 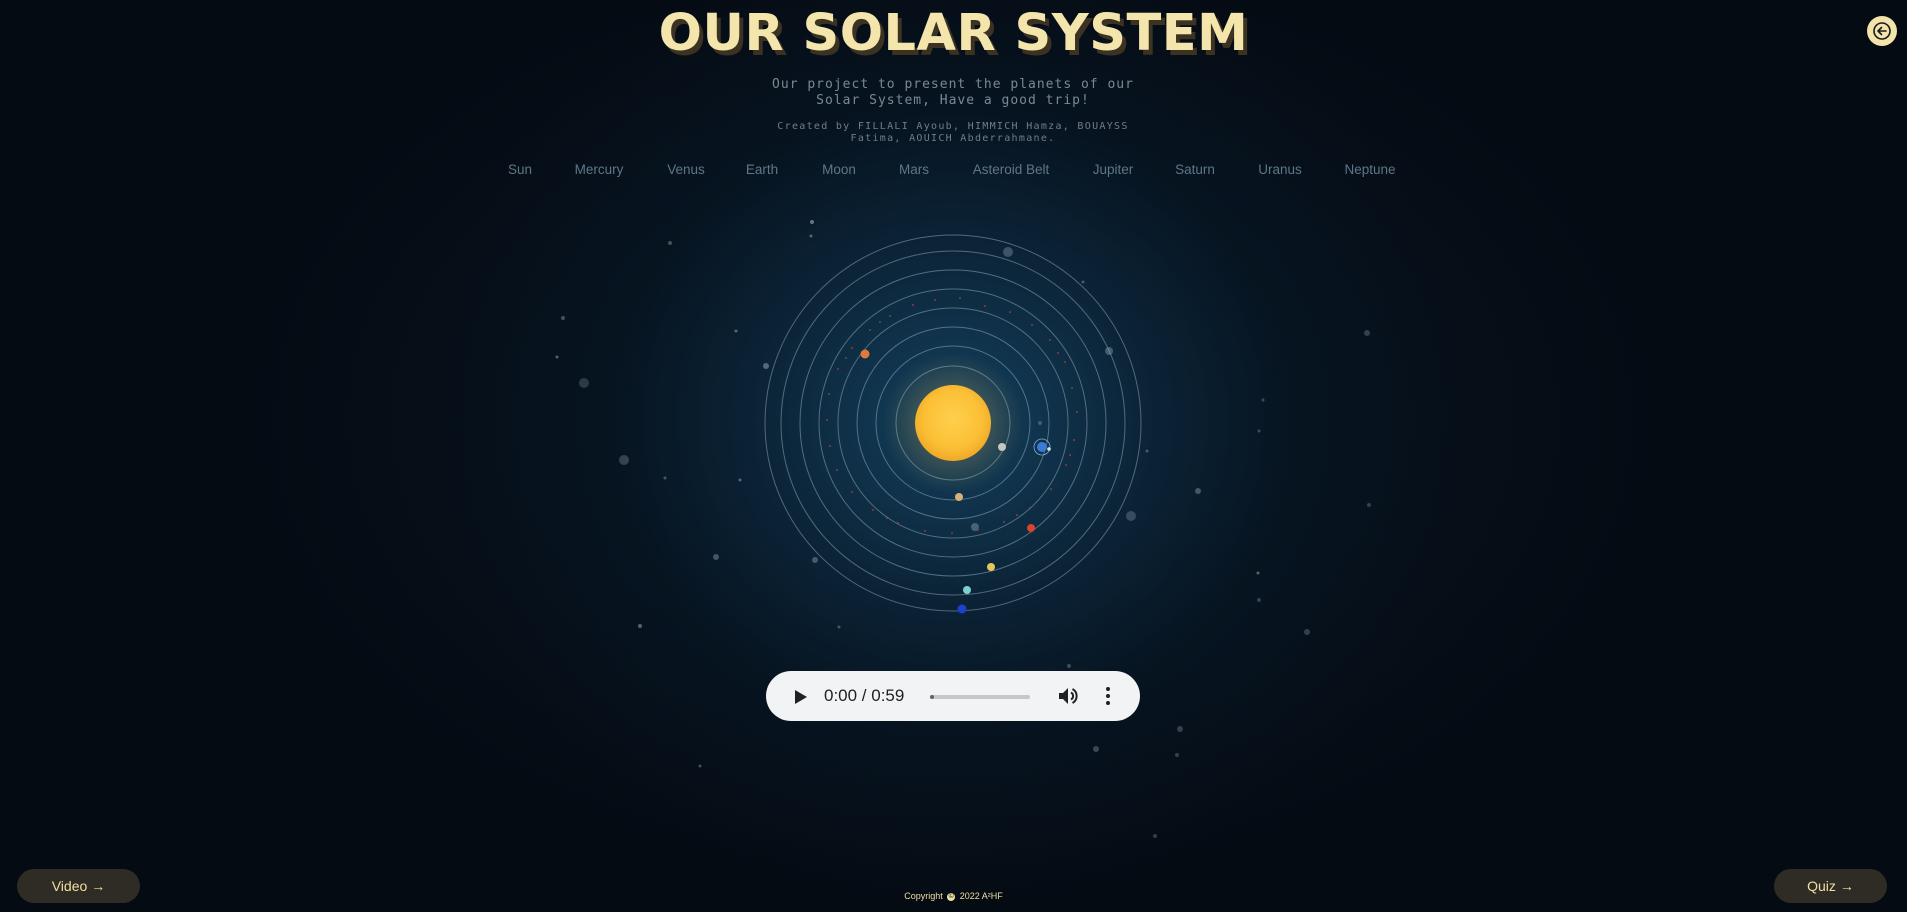 What do you see at coordinates (980, 697) in the screenshot?
I see `audio-progress-bar` at bounding box center [980, 697].